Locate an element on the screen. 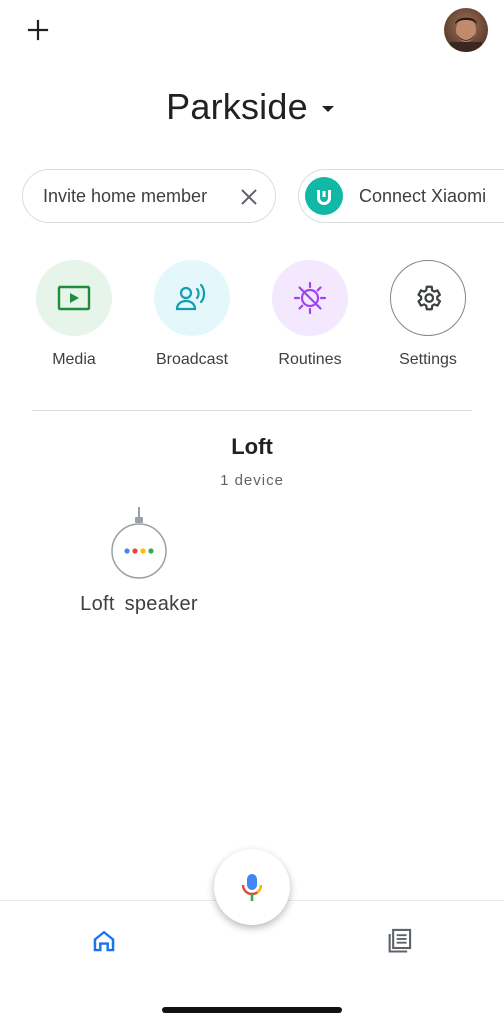  media-action: Media is located at coordinates (74, 314).